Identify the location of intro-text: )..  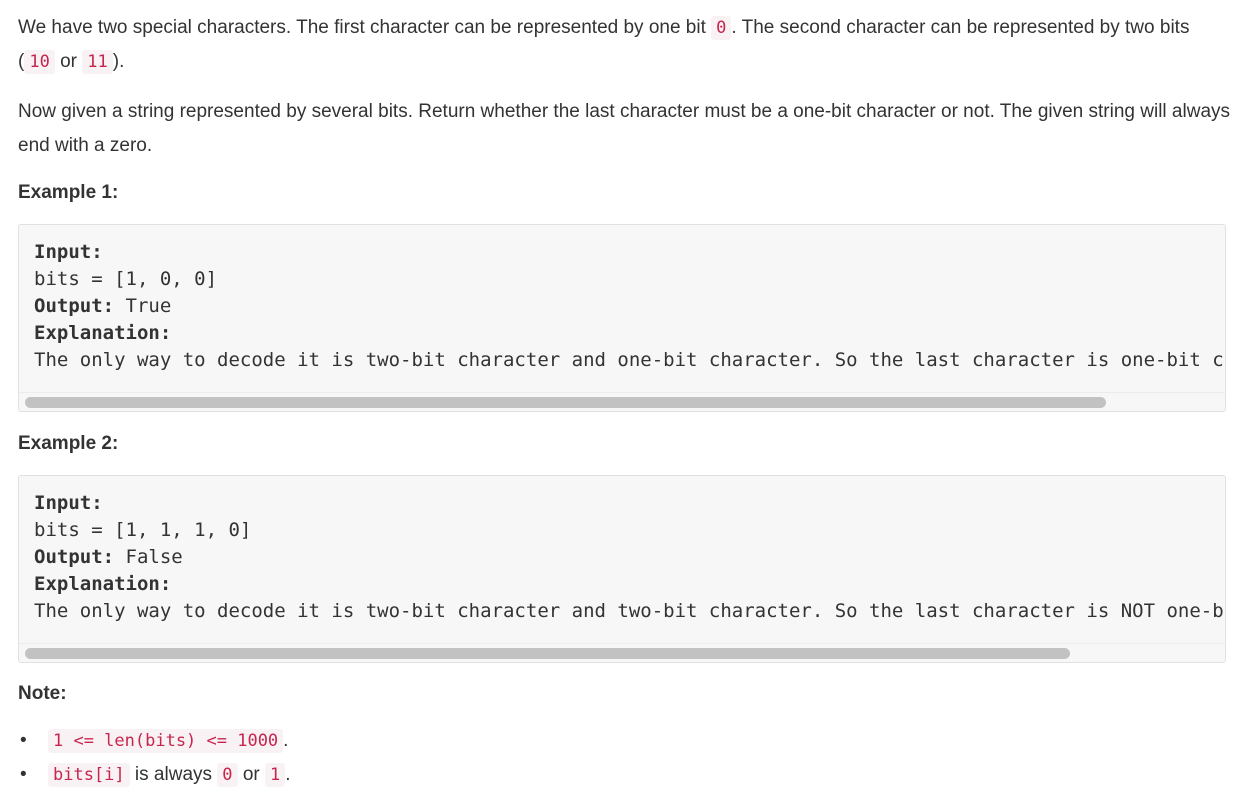
(118, 61).